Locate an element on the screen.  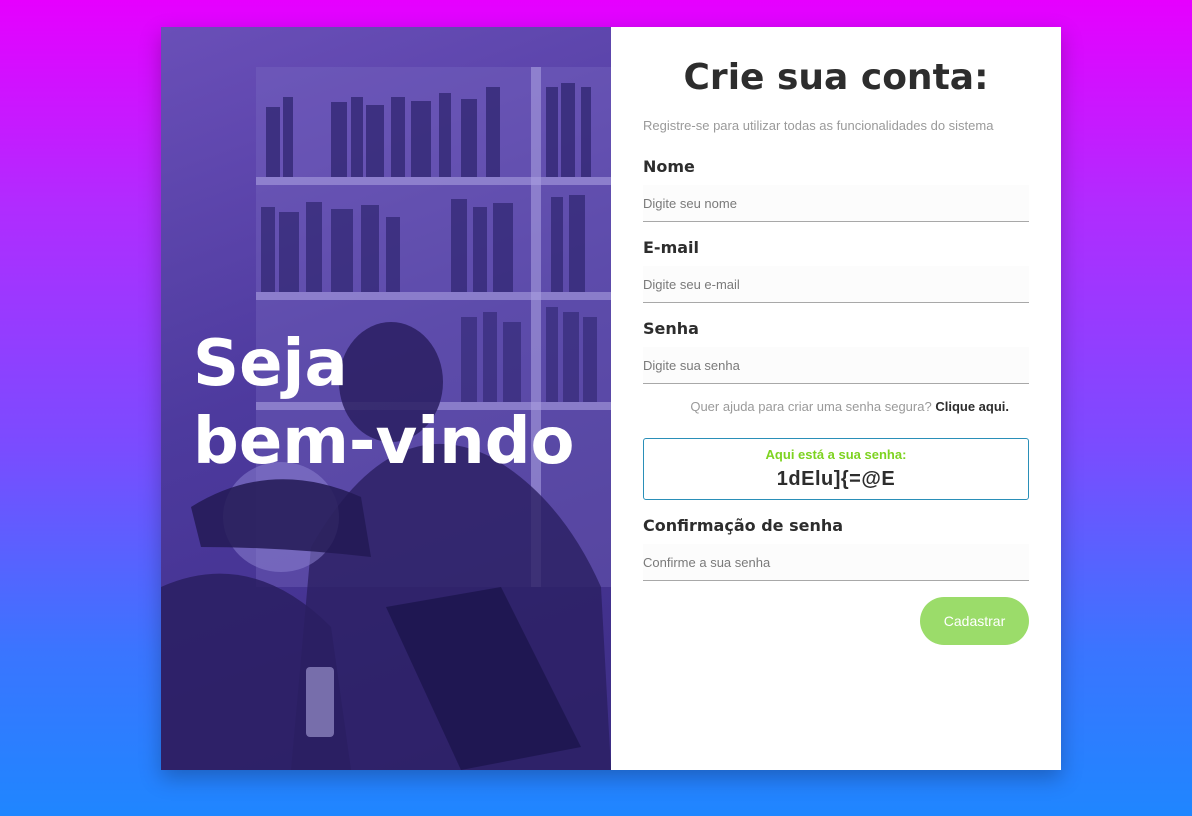
generated-password-value: 1dElu]{=@E is located at coordinates (836, 479).